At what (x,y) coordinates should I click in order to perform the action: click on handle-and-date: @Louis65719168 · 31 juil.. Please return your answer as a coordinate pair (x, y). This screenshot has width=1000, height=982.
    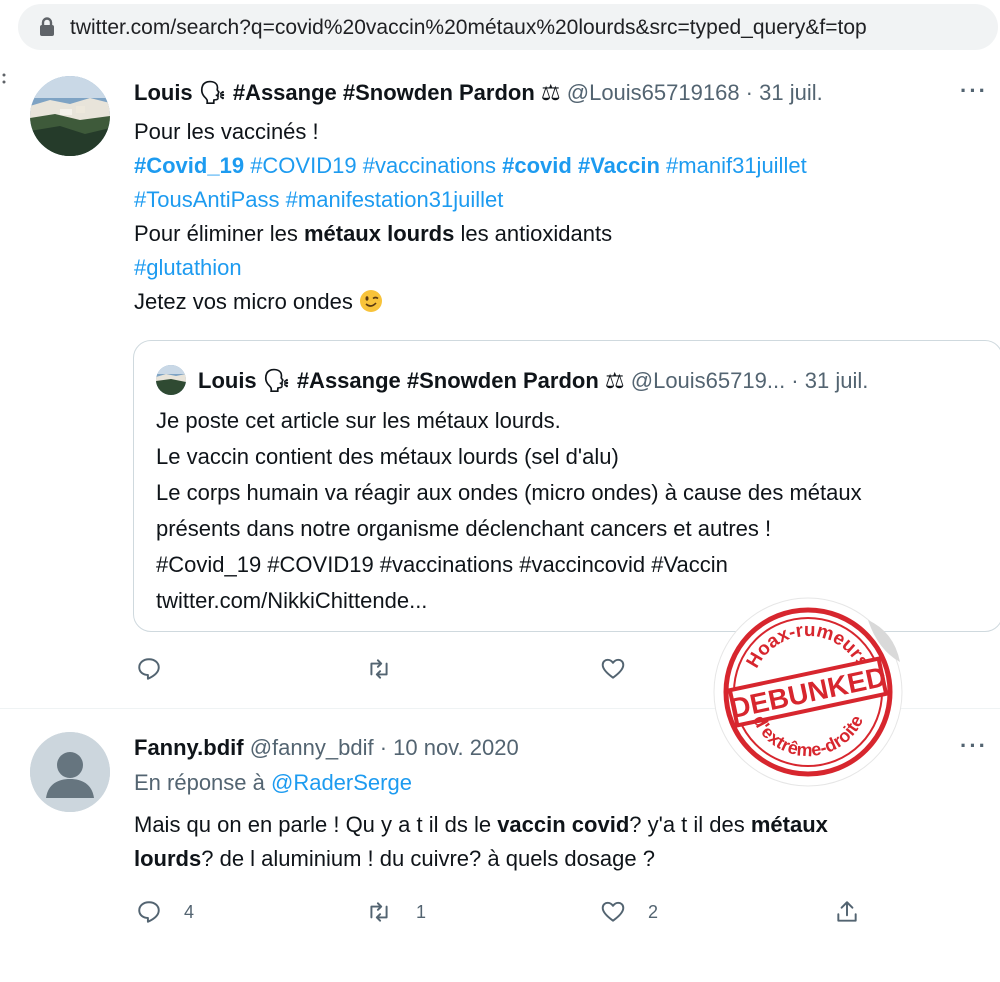
    Looking at the image, I should click on (695, 92).